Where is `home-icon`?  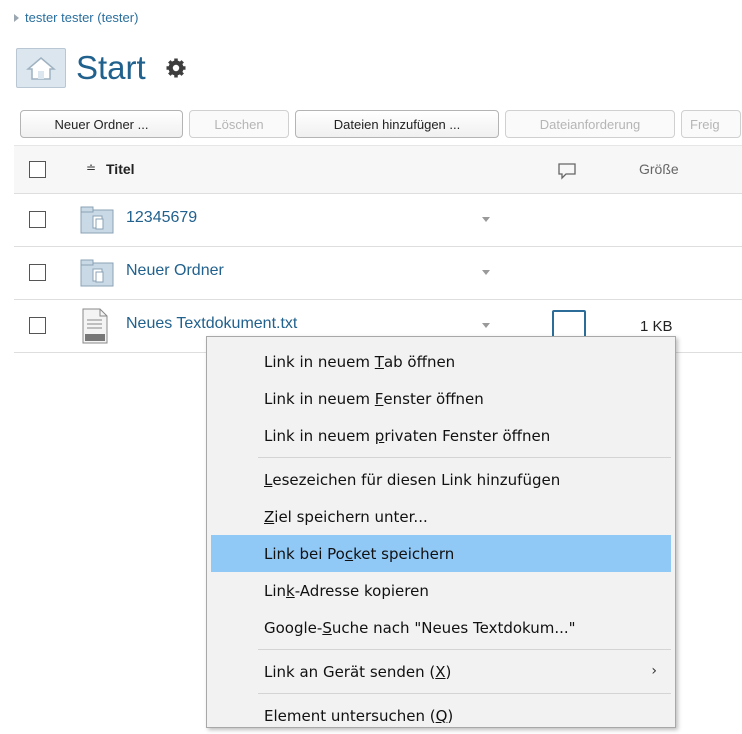
home-icon is located at coordinates (41, 68).